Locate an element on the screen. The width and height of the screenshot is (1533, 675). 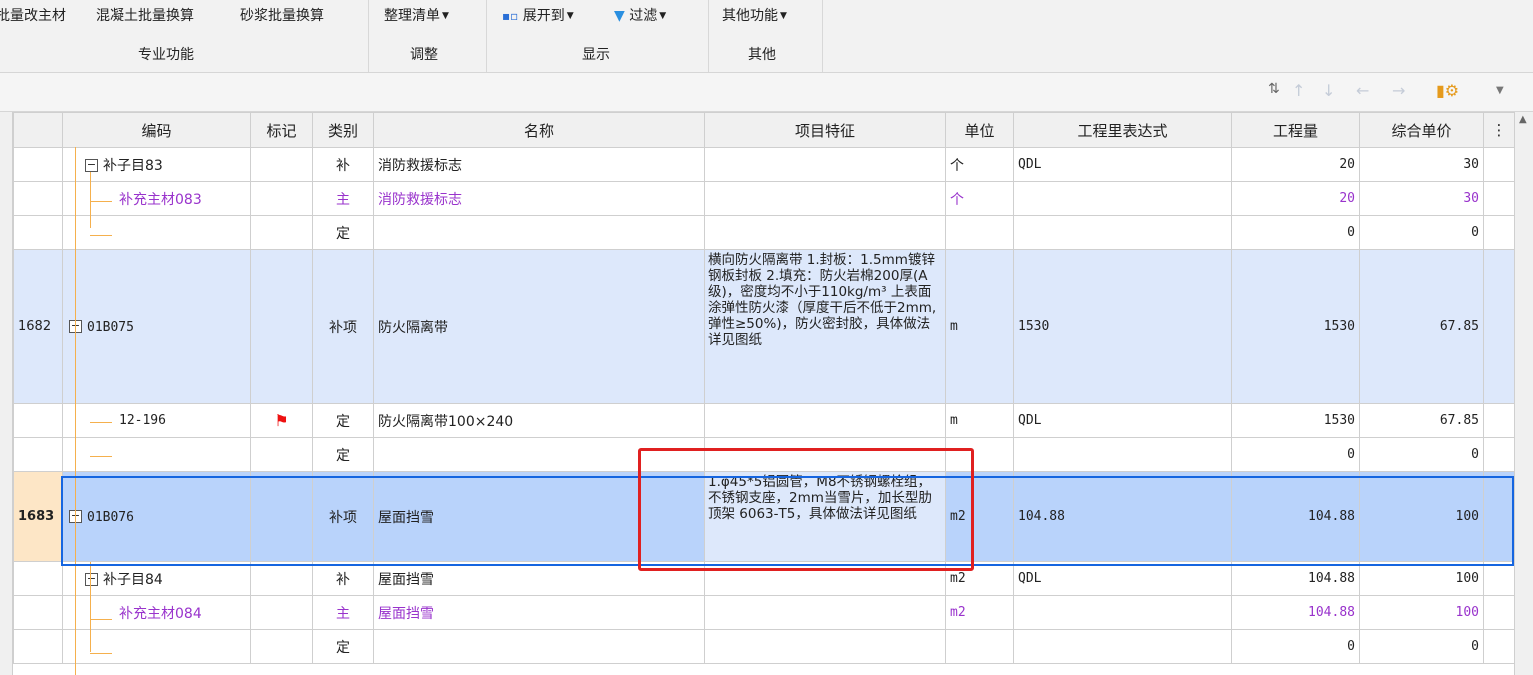
filter-button: ▼ 过滤 ▼ is located at coordinates (640, 16).